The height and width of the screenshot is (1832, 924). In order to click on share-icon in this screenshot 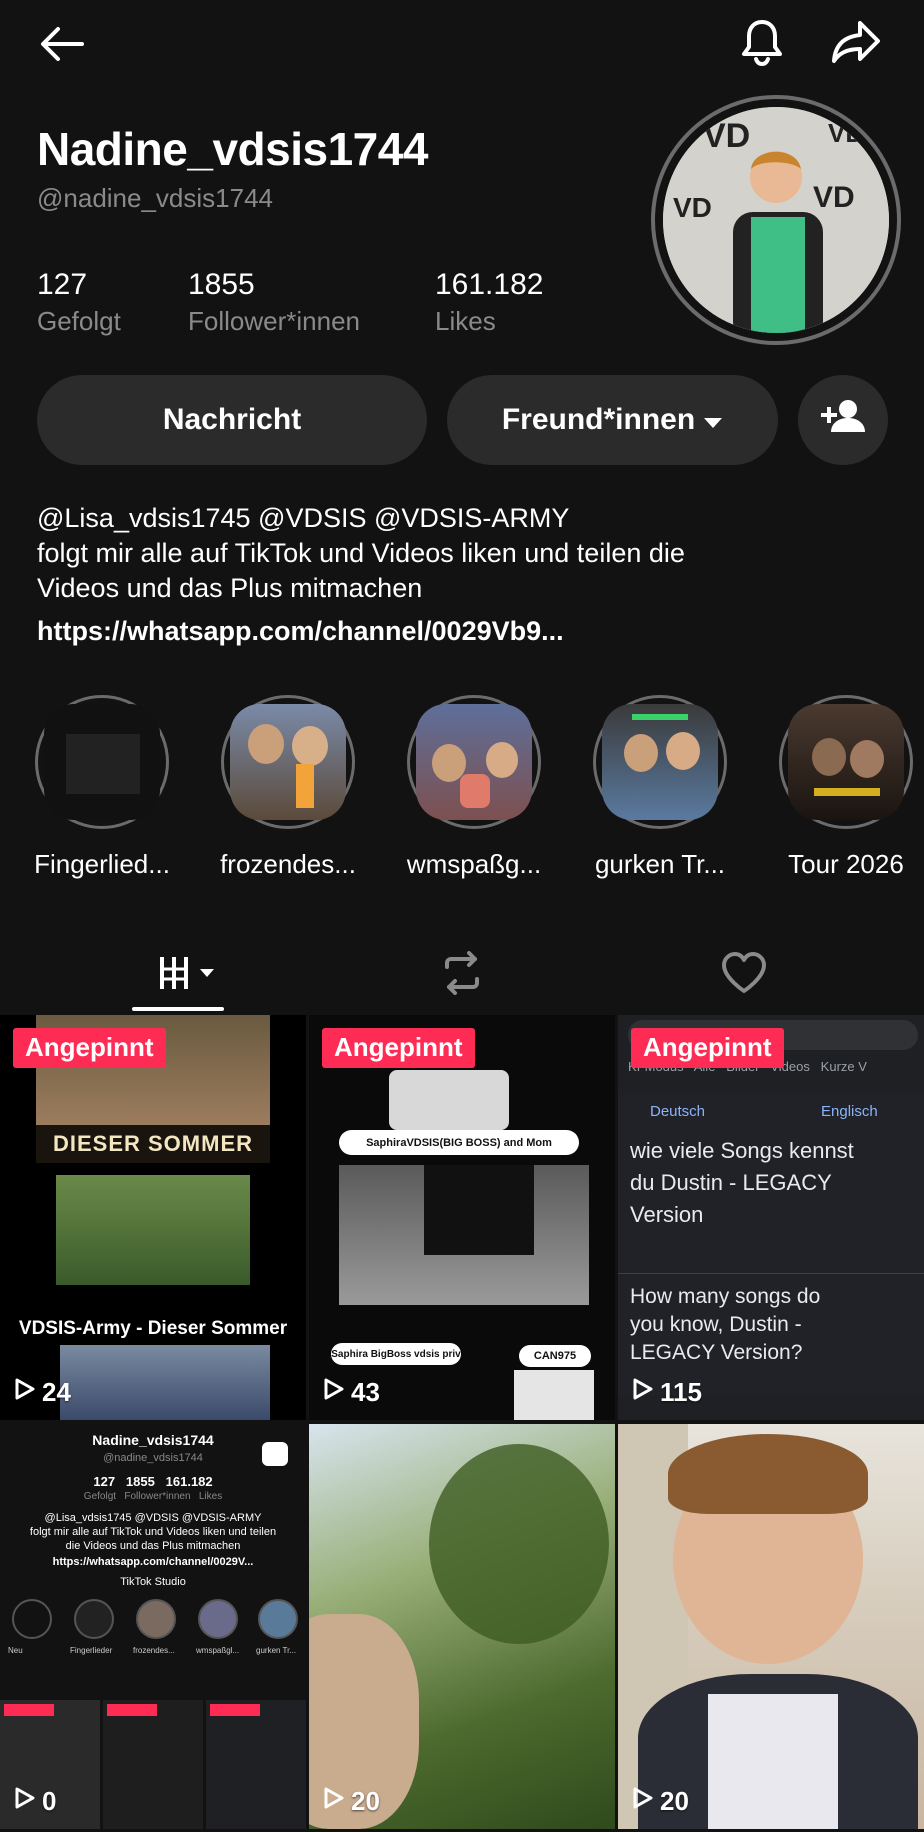, I will do `click(856, 42)`.